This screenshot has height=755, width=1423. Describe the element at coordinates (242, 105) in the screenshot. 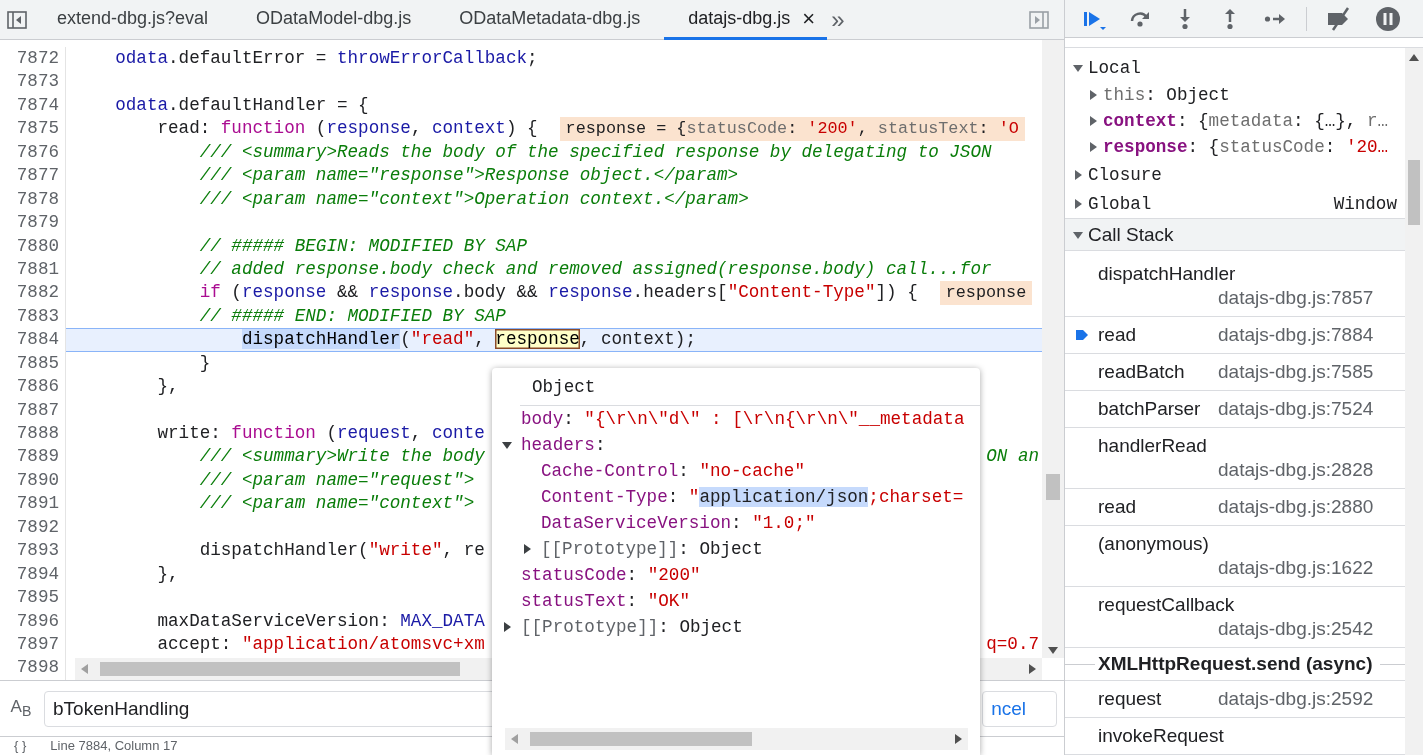

I see `code-text: odata.defaultHandler = {` at that location.